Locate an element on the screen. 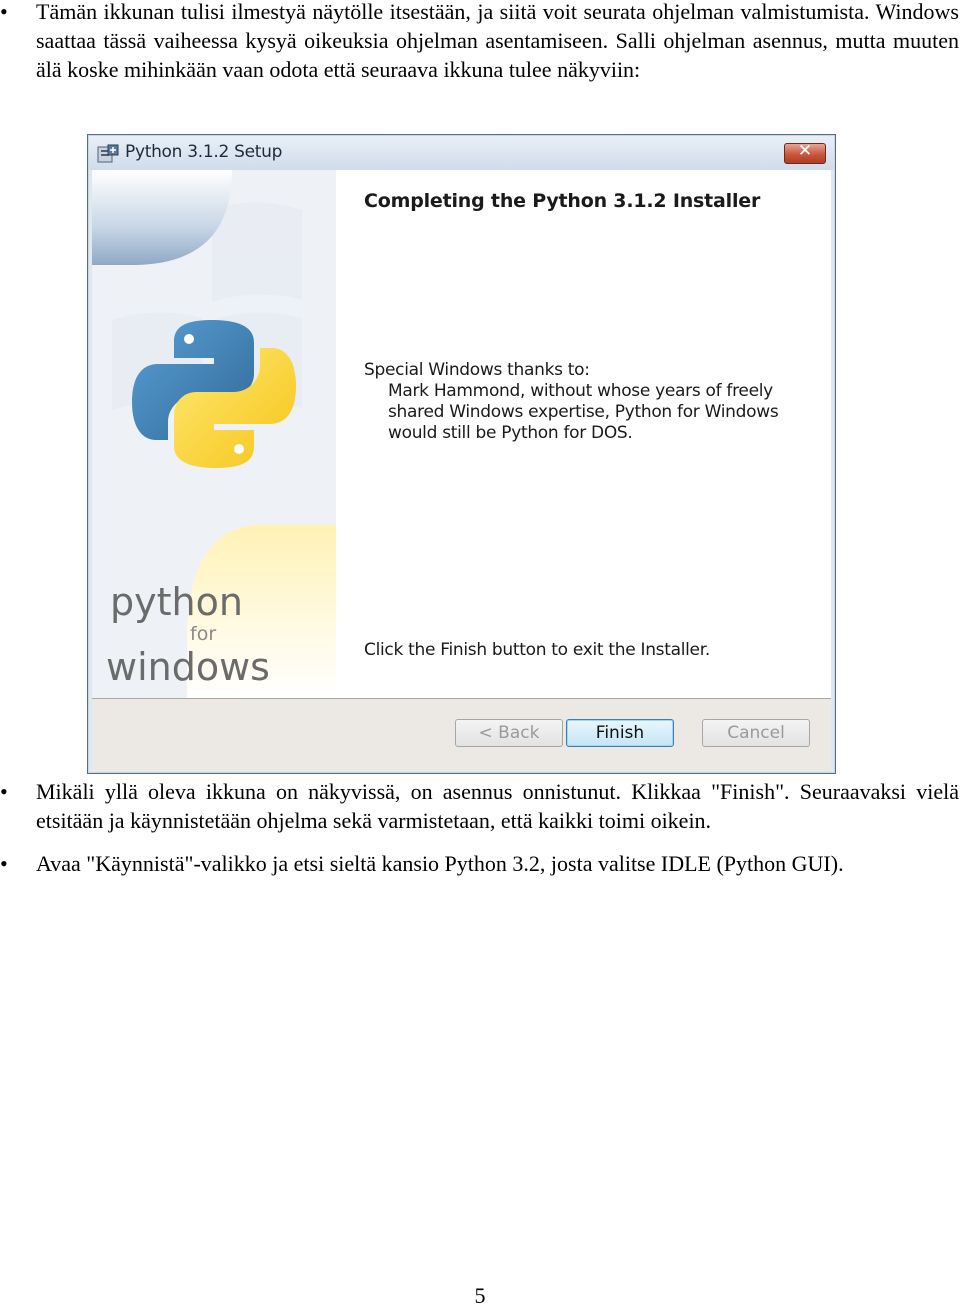 The image size is (960, 1309). installer-sidebar: python for windows is located at coordinates (214, 434).